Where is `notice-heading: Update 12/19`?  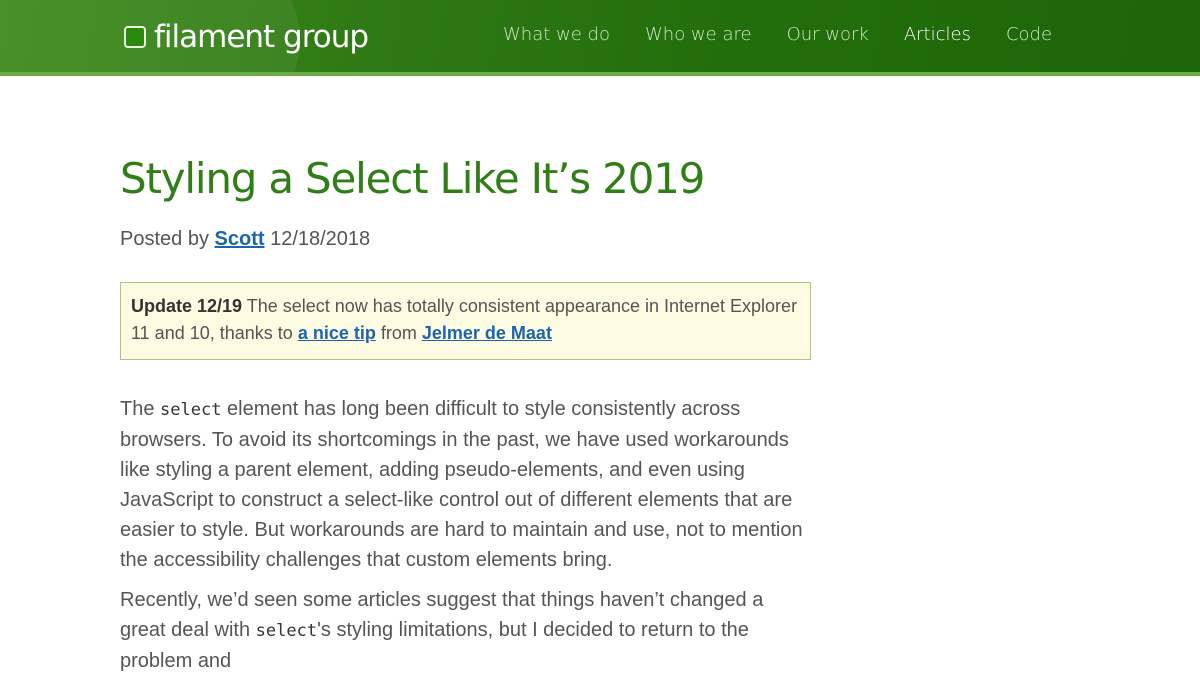 notice-heading: Update 12/19 is located at coordinates (187, 306).